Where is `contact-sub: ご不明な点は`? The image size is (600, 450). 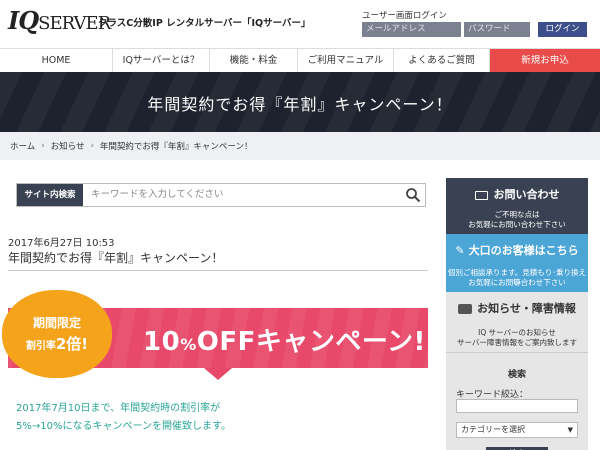
contact-sub: ご不明な点は is located at coordinates (517, 214).